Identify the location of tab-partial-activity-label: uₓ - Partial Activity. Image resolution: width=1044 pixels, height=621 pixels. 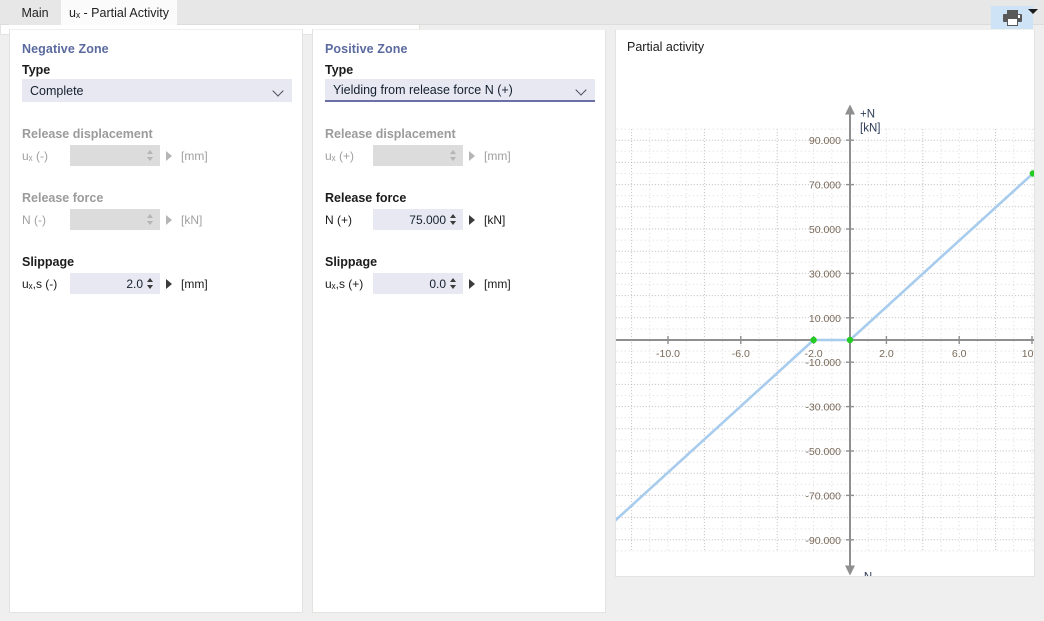
(119, 12).